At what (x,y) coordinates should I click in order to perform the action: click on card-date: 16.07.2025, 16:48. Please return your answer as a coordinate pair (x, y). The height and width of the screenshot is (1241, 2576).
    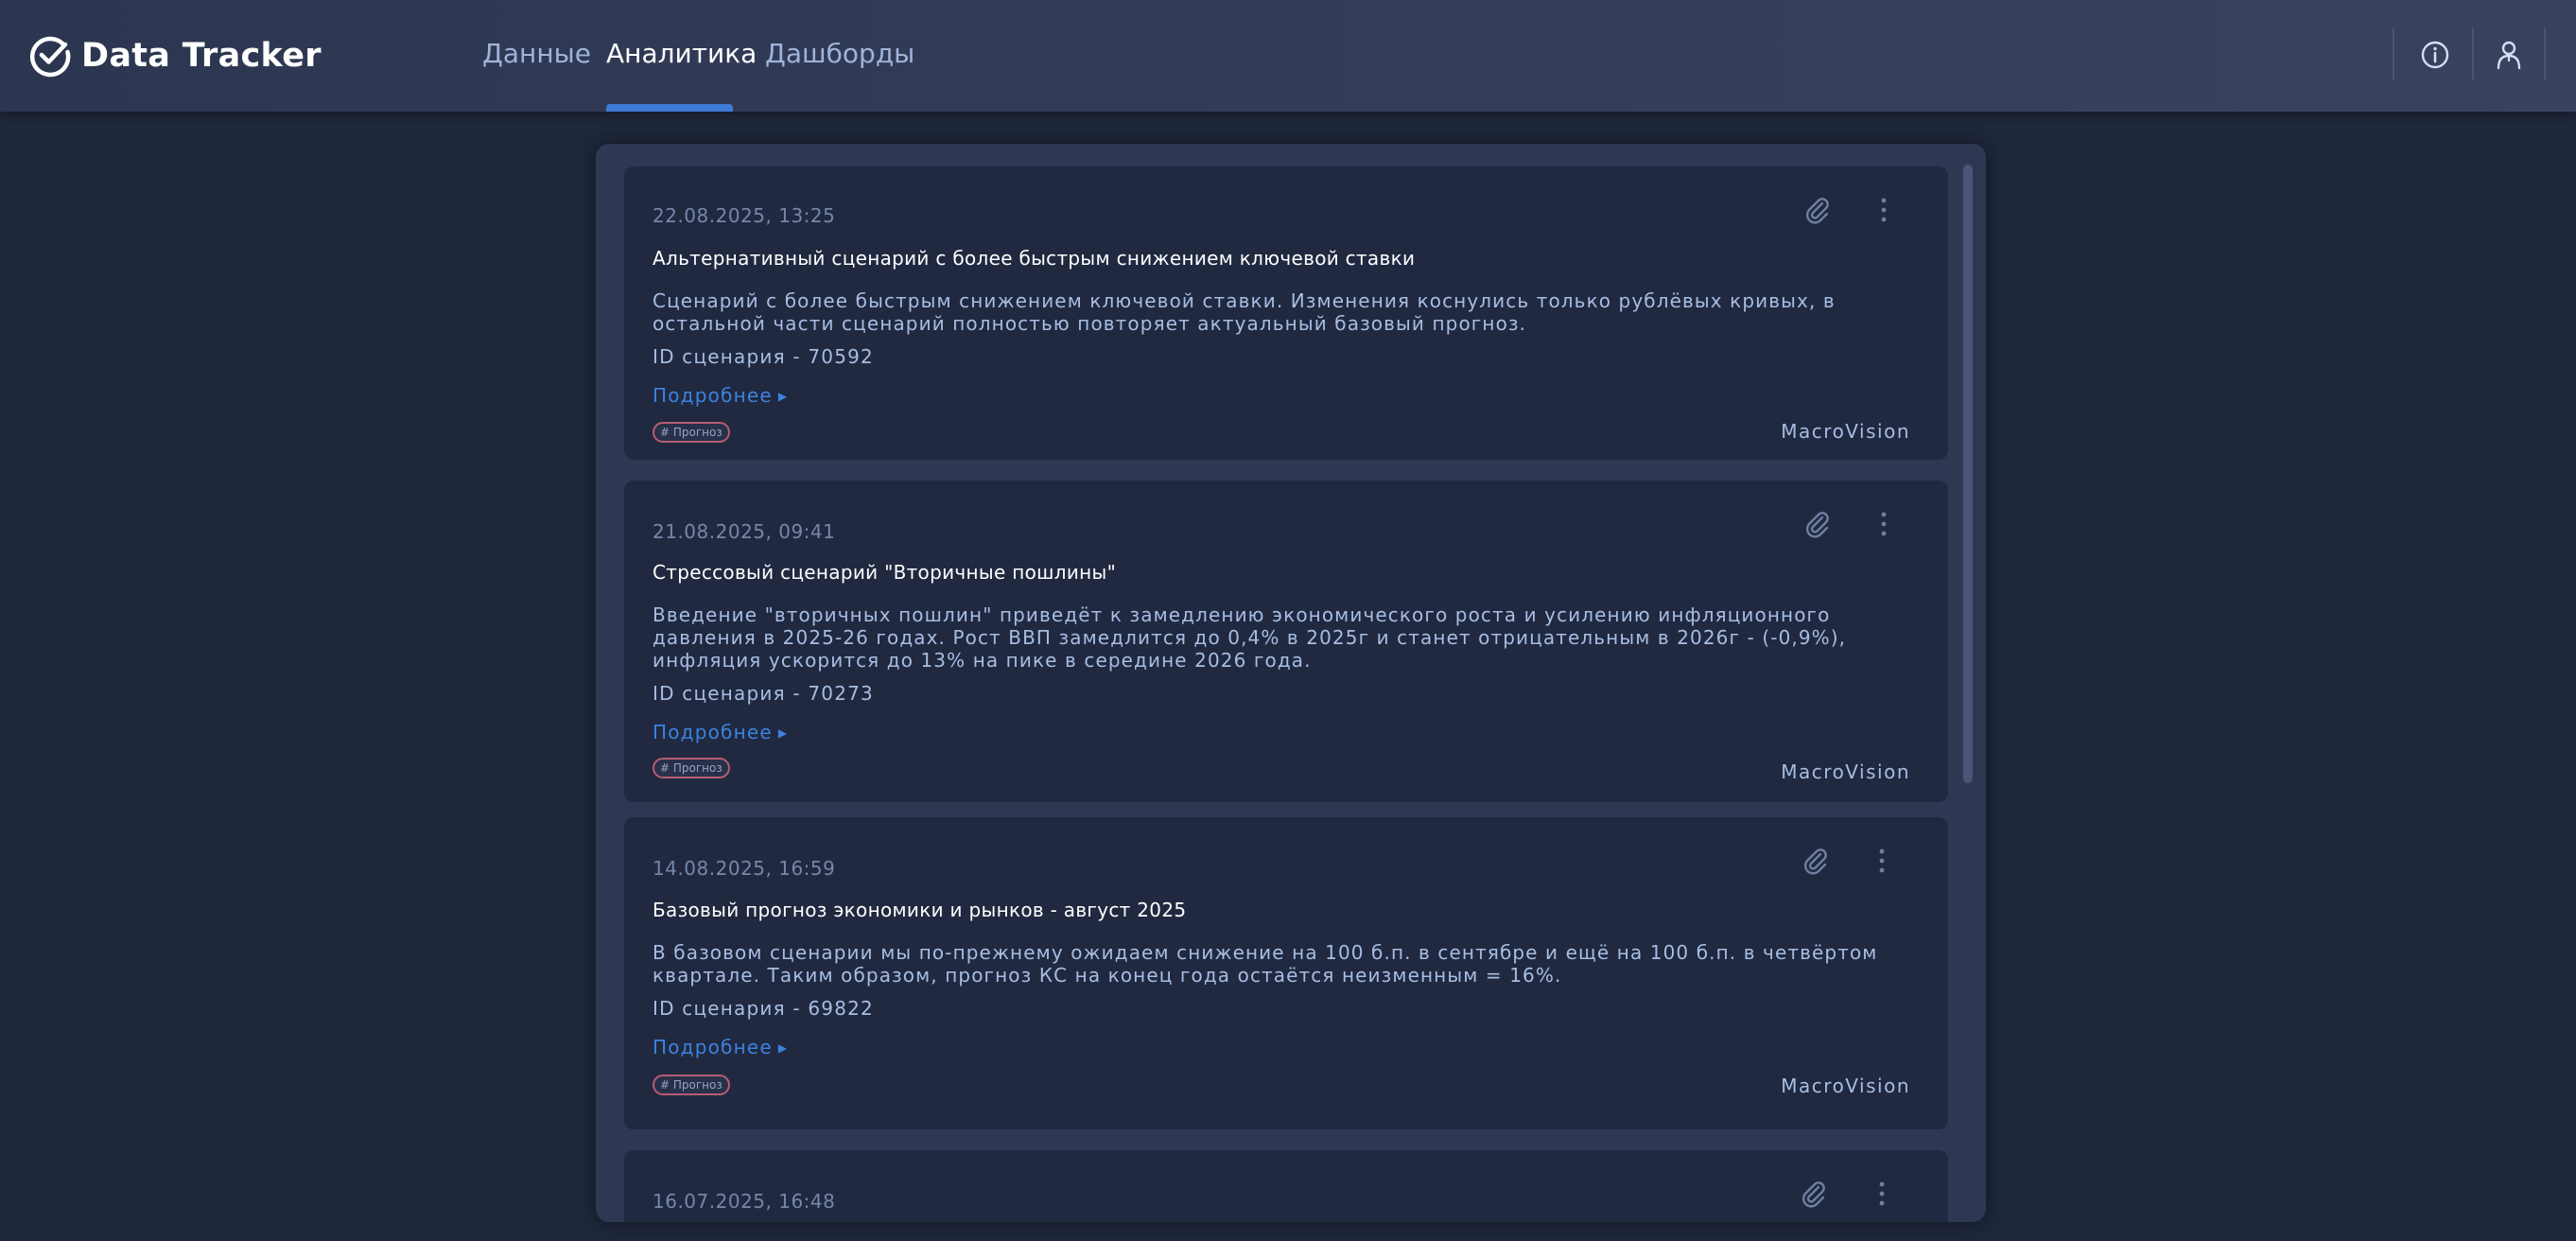
    Looking at the image, I should click on (744, 1201).